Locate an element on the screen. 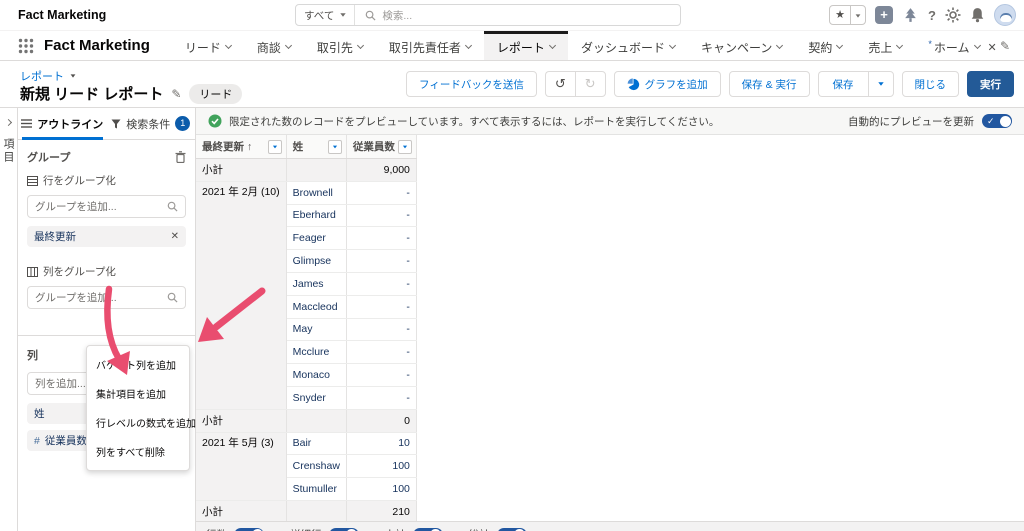 The height and width of the screenshot is (531, 1024). footer-toggle-label: 詳細行 is located at coordinates (306, 529).